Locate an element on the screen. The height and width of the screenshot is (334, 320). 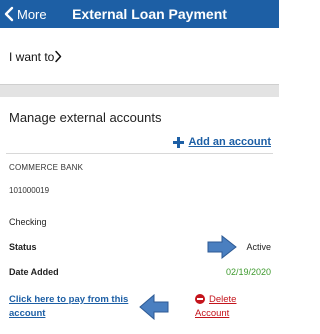
add-account-button: Add an account is located at coordinates (222, 142).